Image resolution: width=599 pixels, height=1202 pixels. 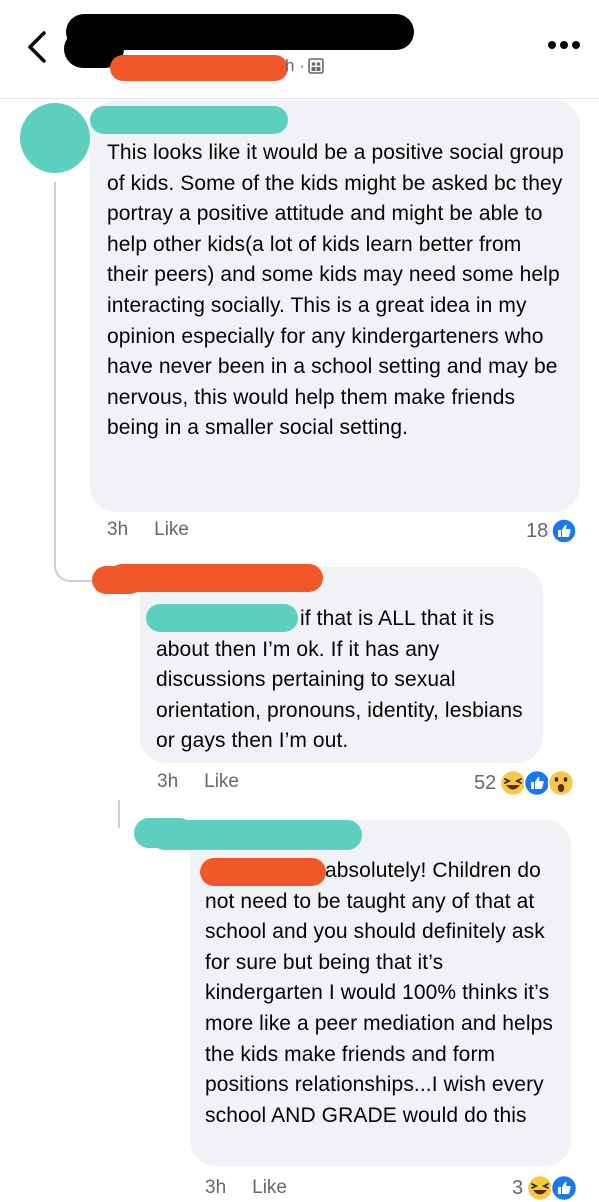 What do you see at coordinates (148, 530) in the screenshot?
I see `comment-actions-1: 3h Like` at bounding box center [148, 530].